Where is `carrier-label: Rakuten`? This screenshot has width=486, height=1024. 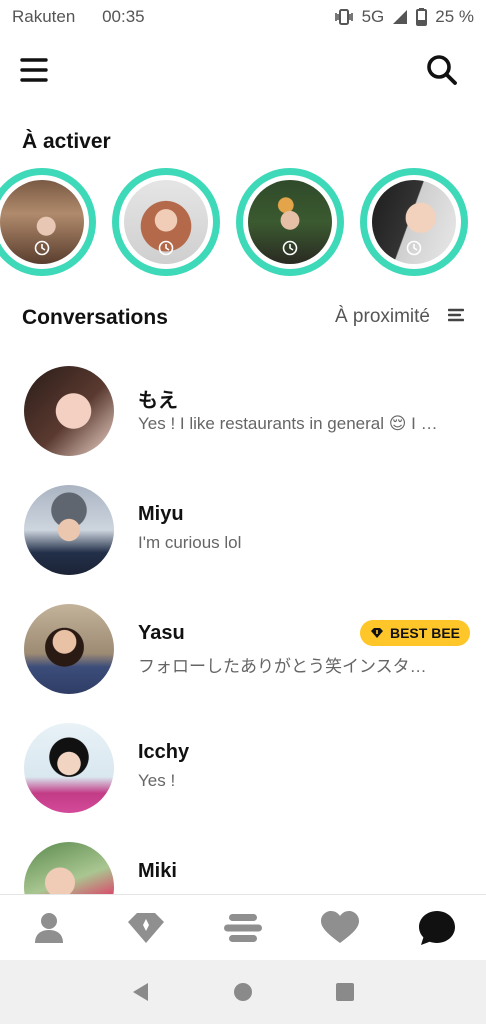
carrier-label: Rakuten is located at coordinates (44, 16).